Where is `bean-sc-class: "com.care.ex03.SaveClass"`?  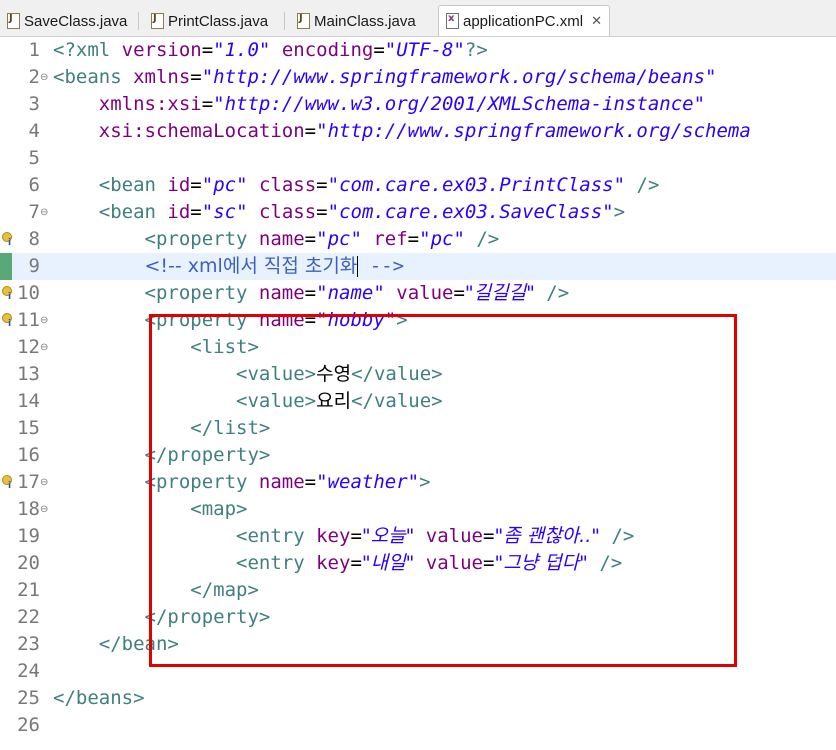 bean-sc-class: "com.care.ex03.SaveClass" is located at coordinates (470, 212).